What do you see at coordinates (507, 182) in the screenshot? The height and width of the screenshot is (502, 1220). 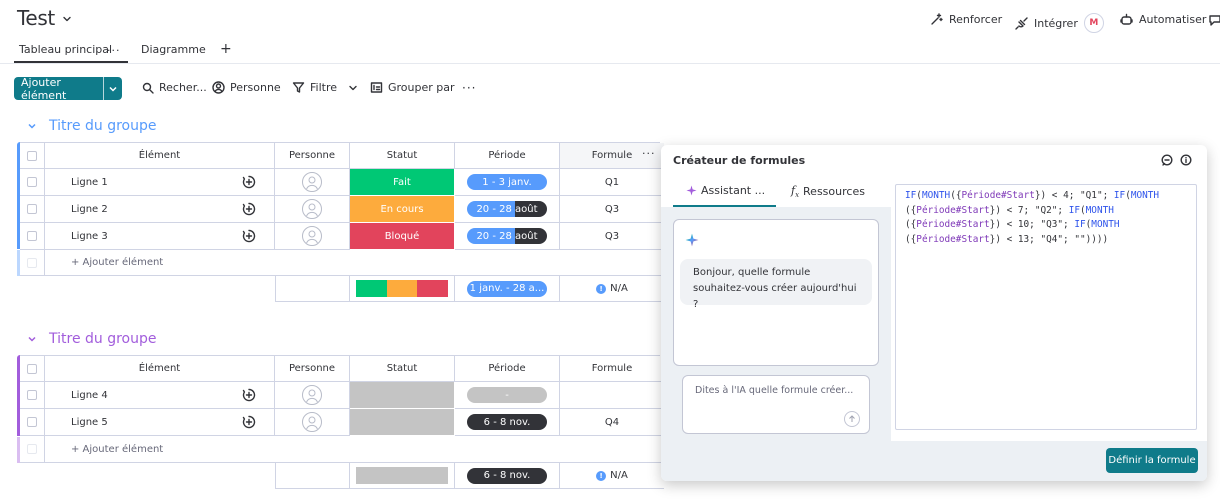 I see `period-cell: 1 - 3 janv.` at bounding box center [507, 182].